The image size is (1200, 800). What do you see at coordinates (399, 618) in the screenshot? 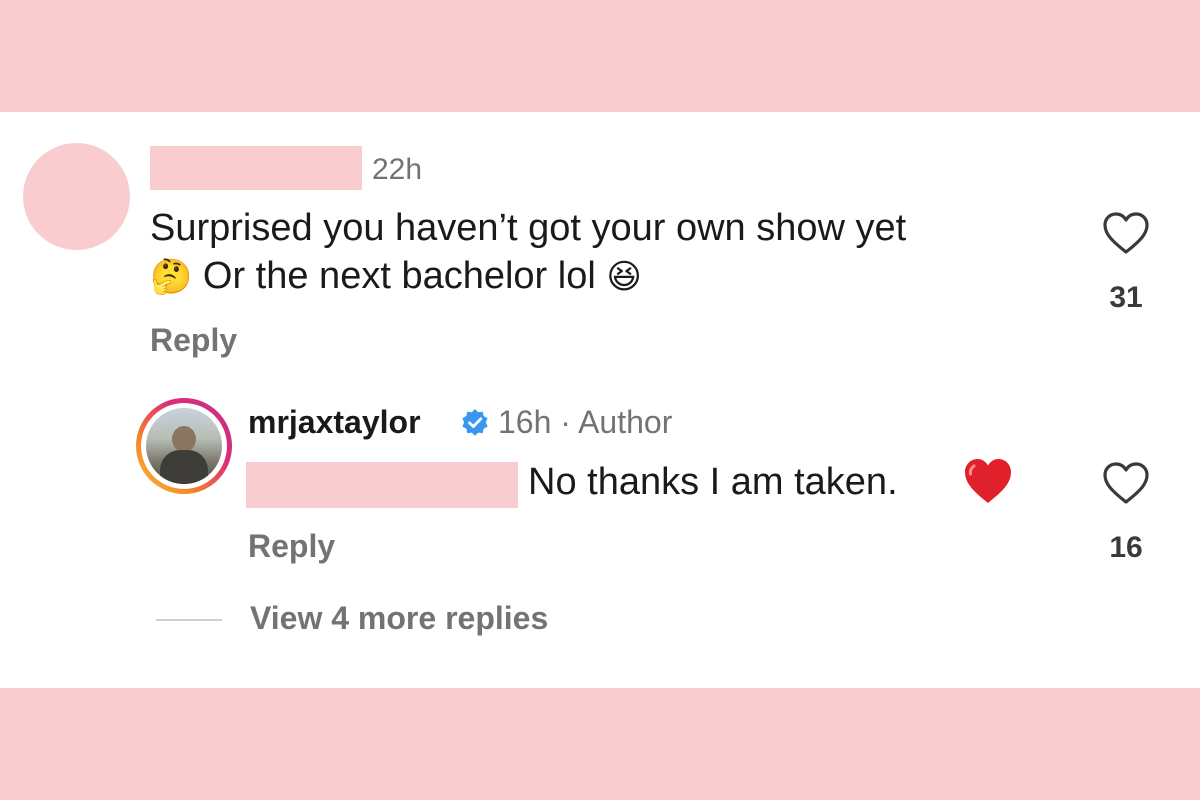
I see `view-more-replies-button: View 4 more replies` at bounding box center [399, 618].